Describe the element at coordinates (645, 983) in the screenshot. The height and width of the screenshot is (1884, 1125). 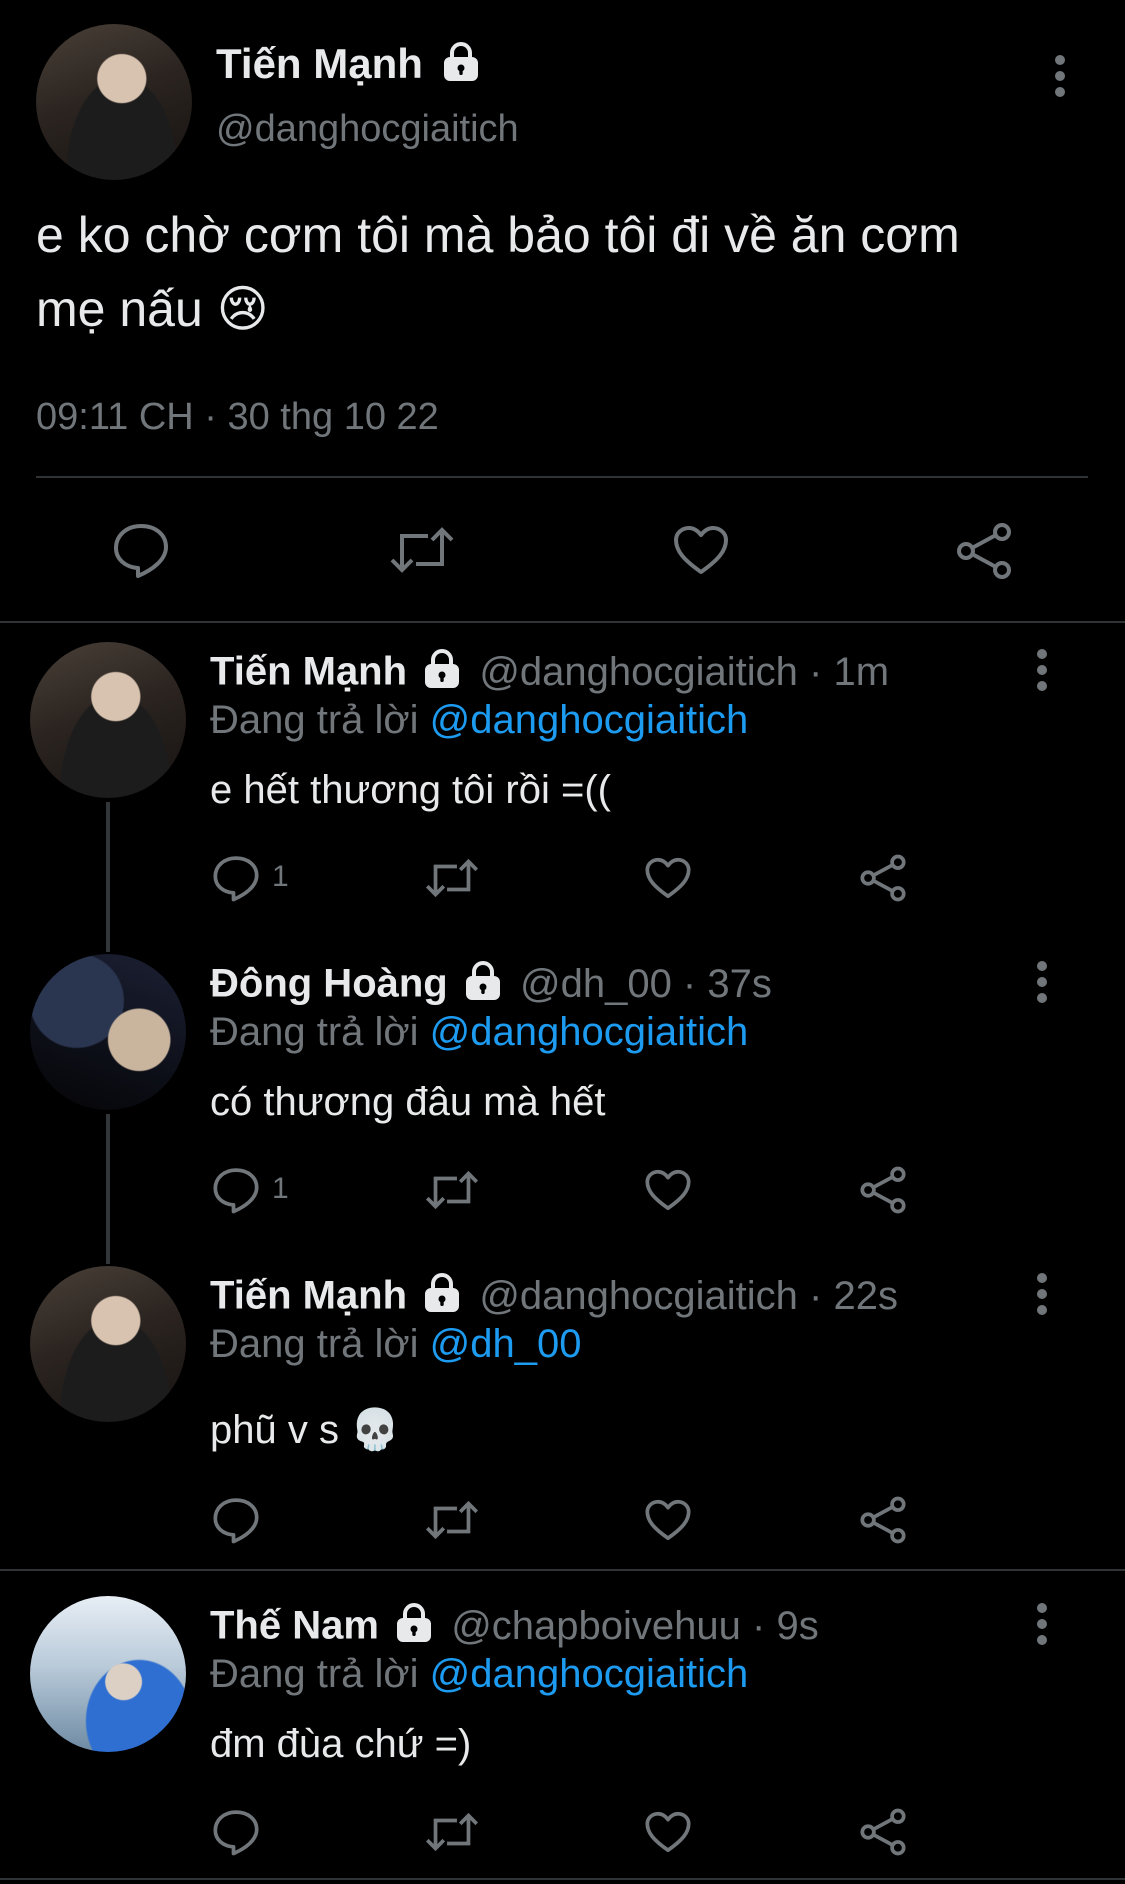
I see `handle-and-time: @dh_00 · 37s` at that location.